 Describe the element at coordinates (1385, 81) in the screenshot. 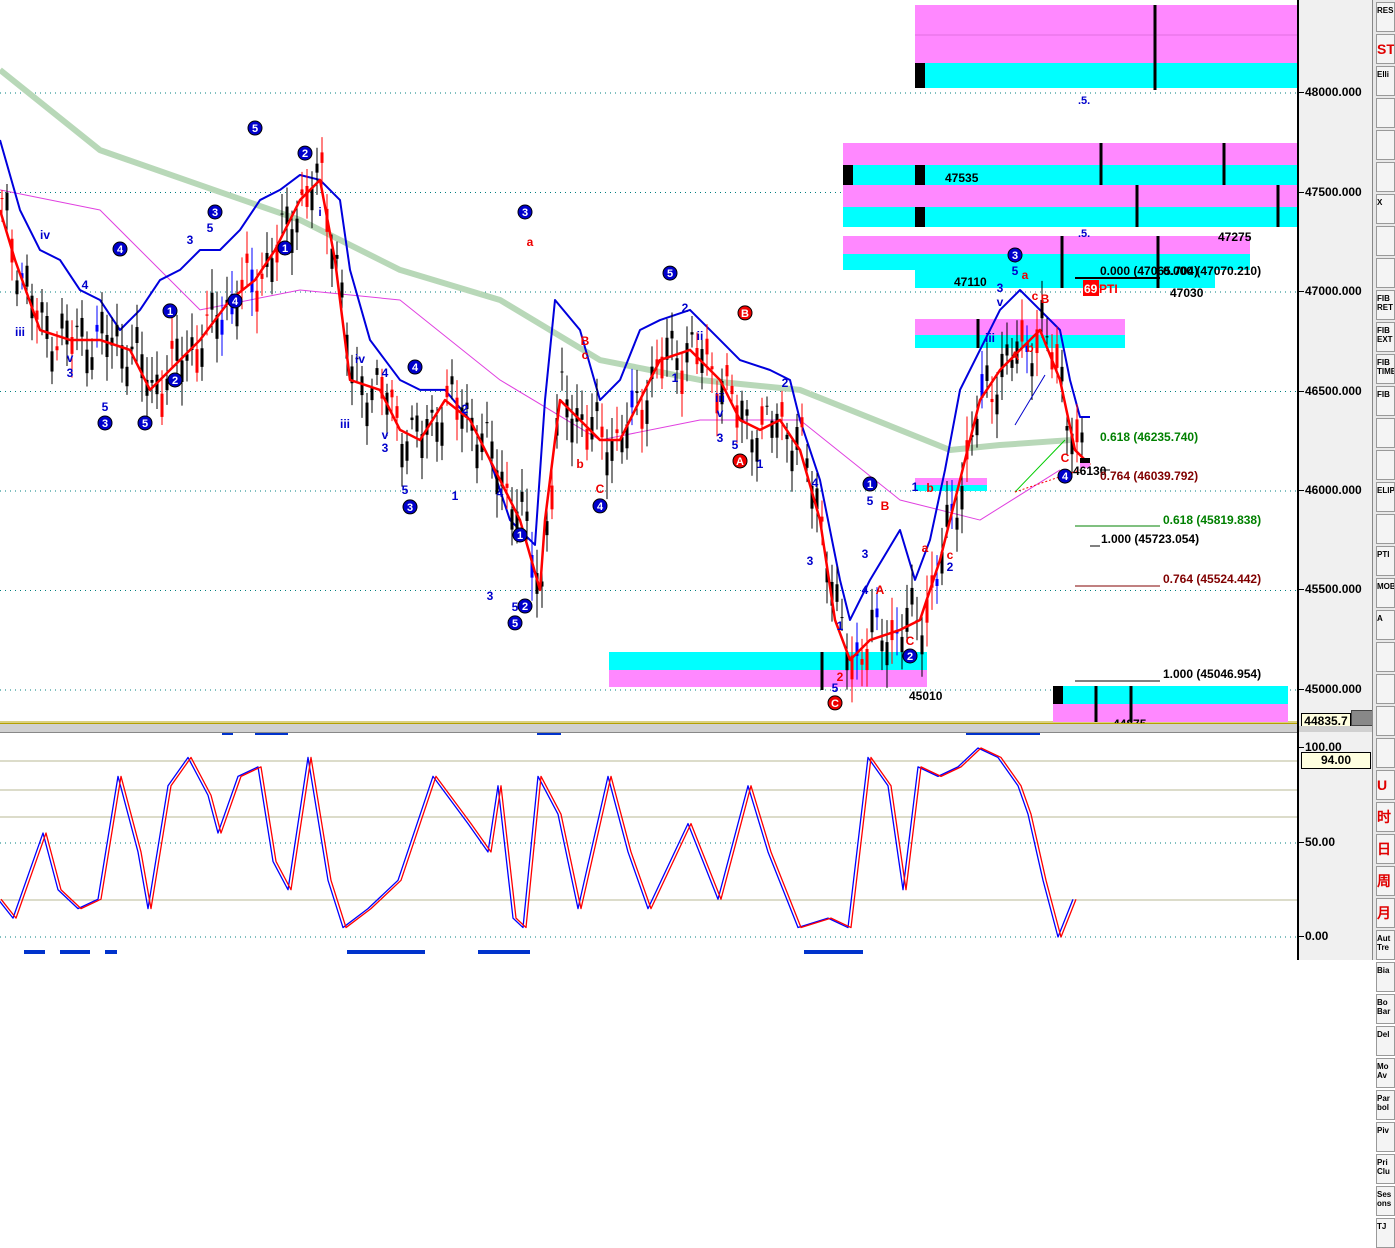

I see `toolbar-button: Elli` at that location.